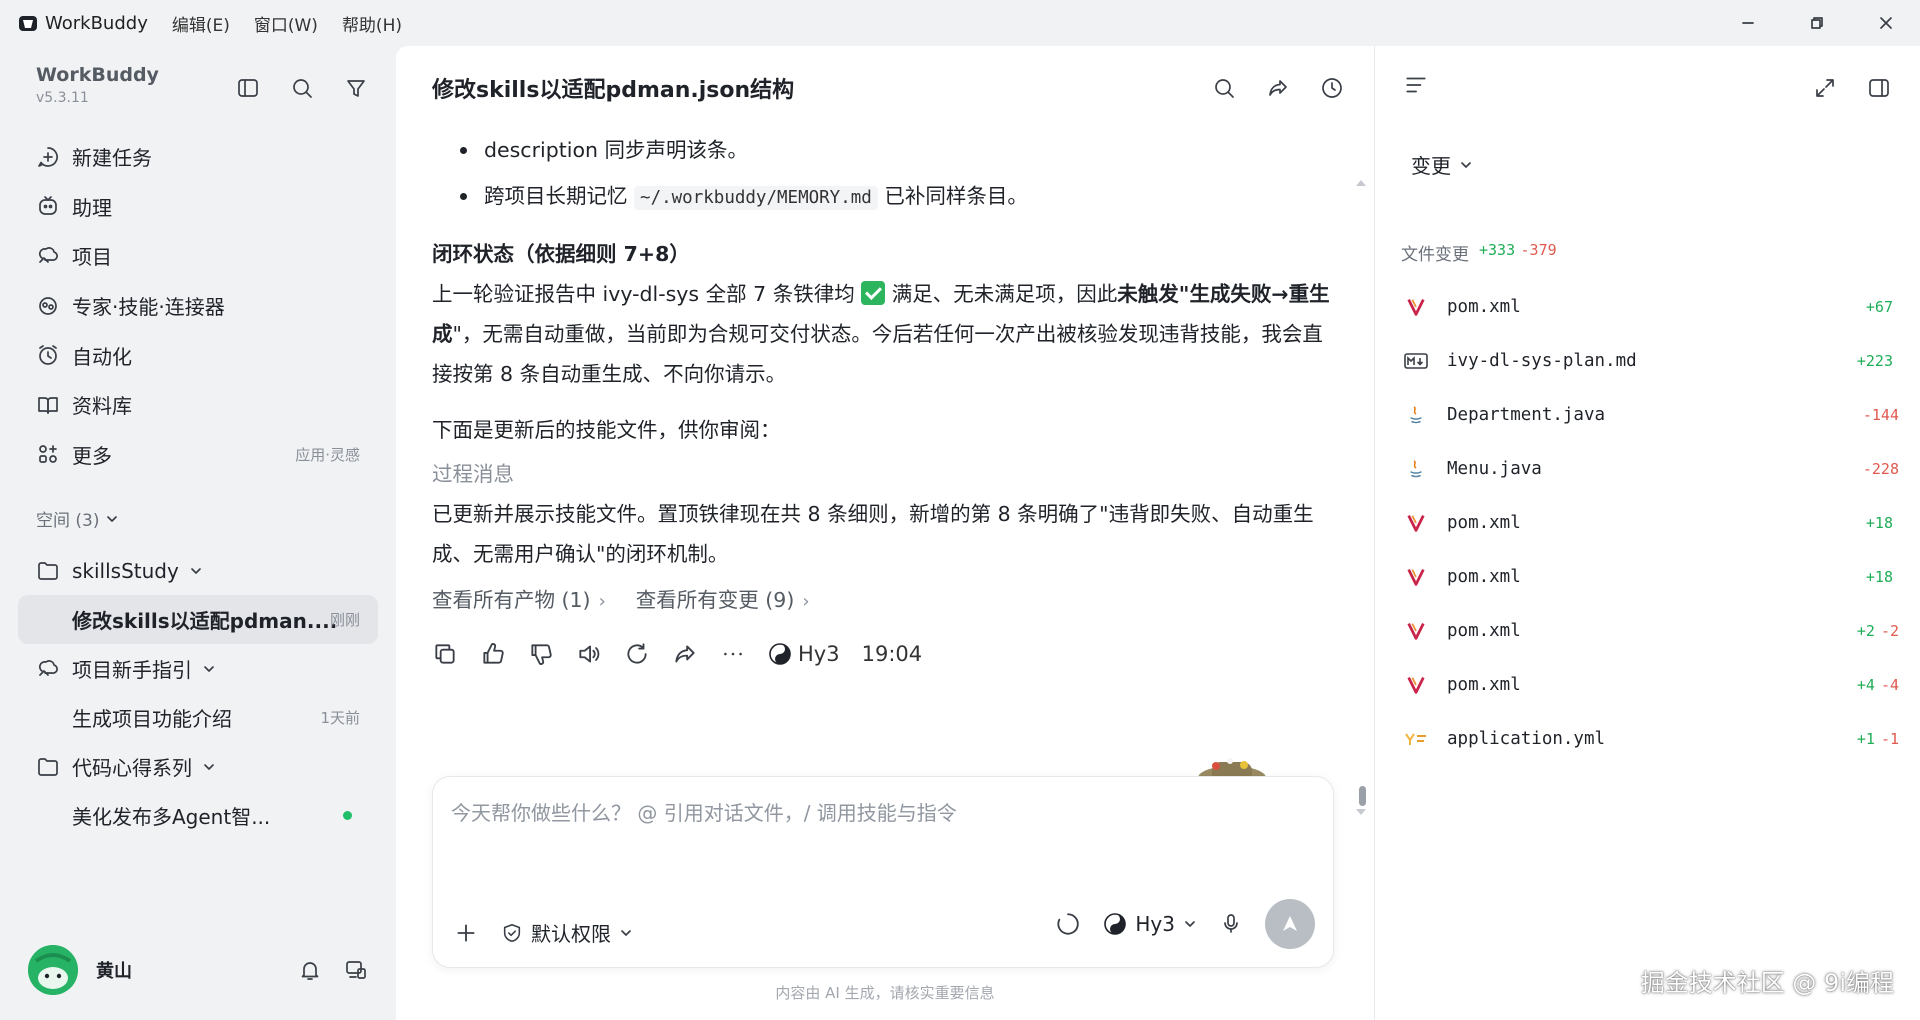 This screenshot has width=1920, height=1020. What do you see at coordinates (1416, 85) in the screenshot?
I see `list-menu-icon` at bounding box center [1416, 85].